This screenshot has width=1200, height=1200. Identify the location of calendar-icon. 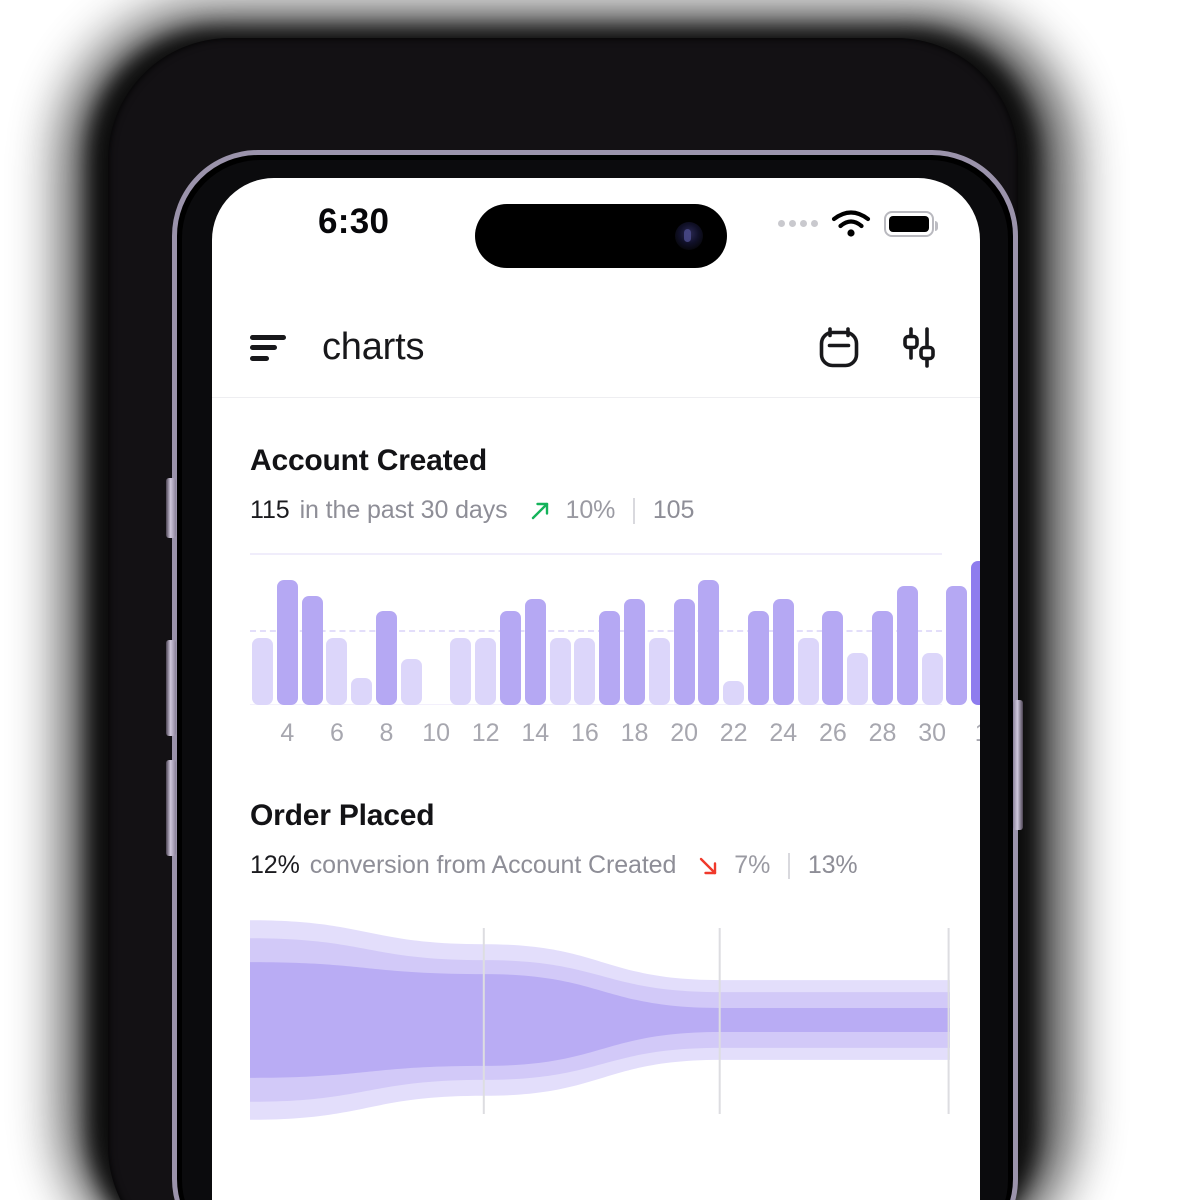
(839, 348).